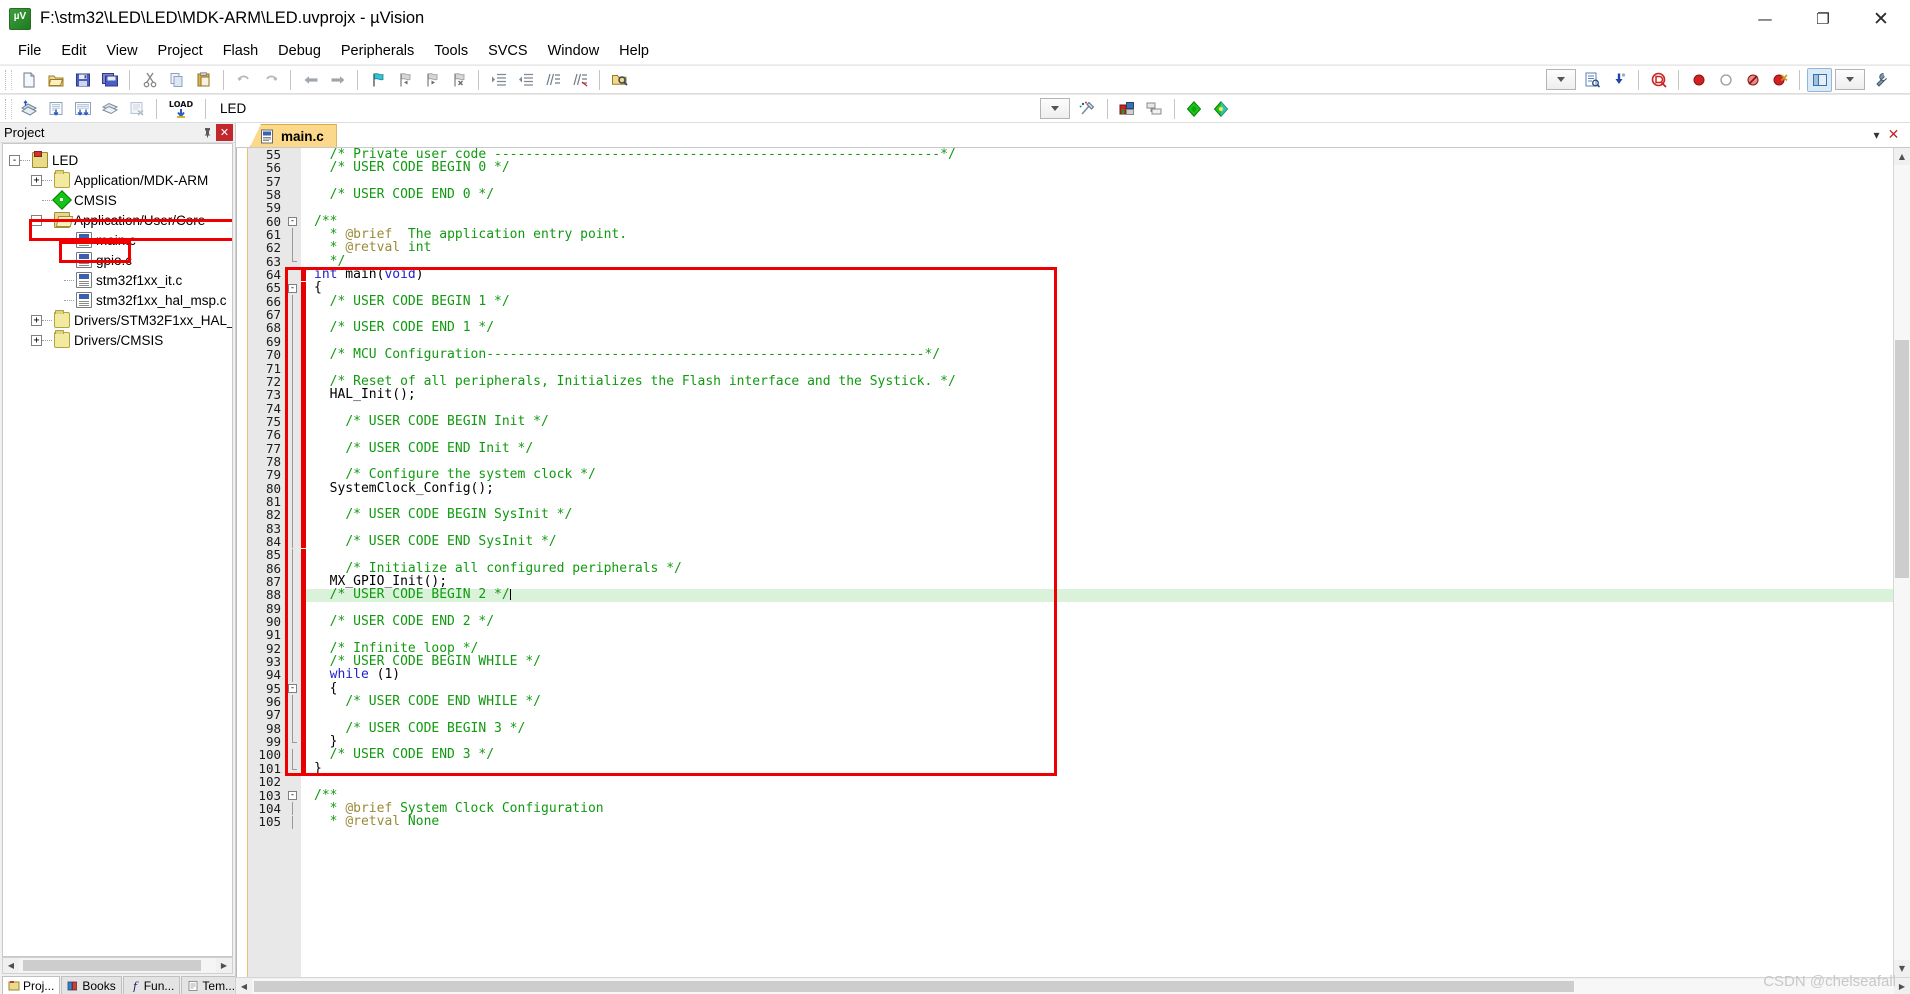  I want to click on build-icon, so click(55, 109).